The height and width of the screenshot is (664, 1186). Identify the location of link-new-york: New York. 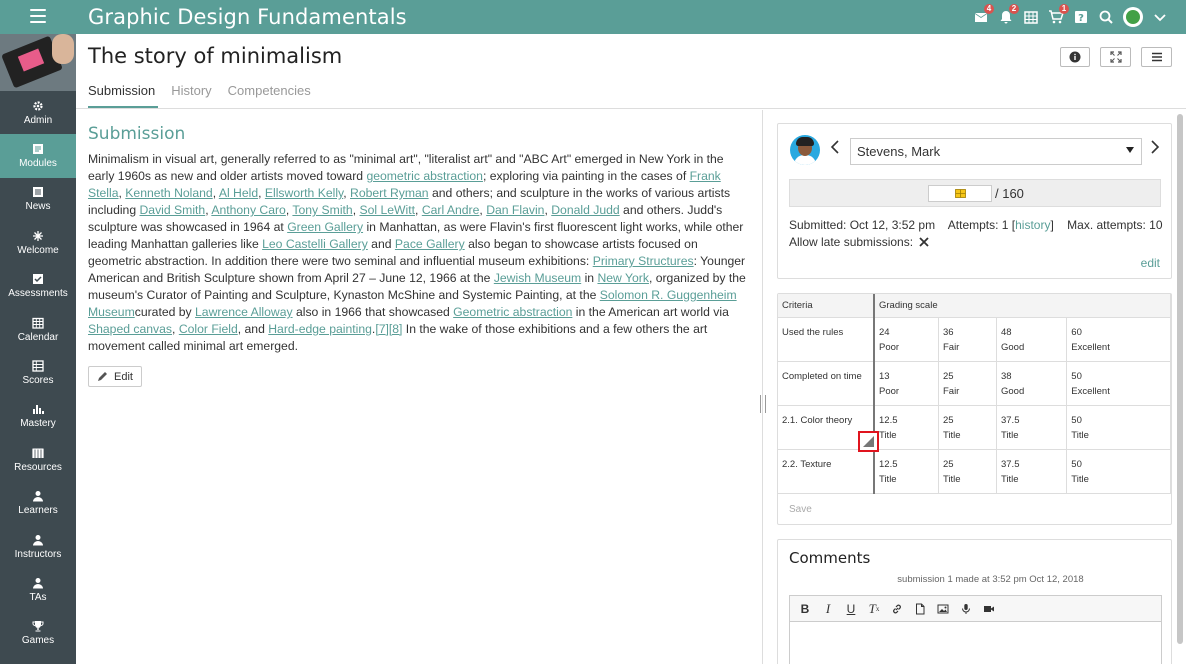
(623, 278).